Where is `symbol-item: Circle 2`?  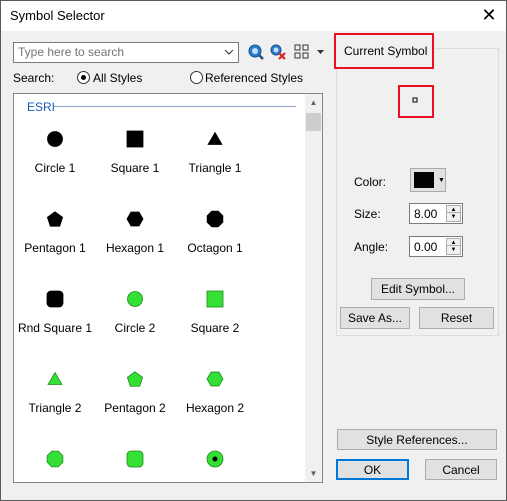
symbol-item: Circle 2 is located at coordinates (135, 312).